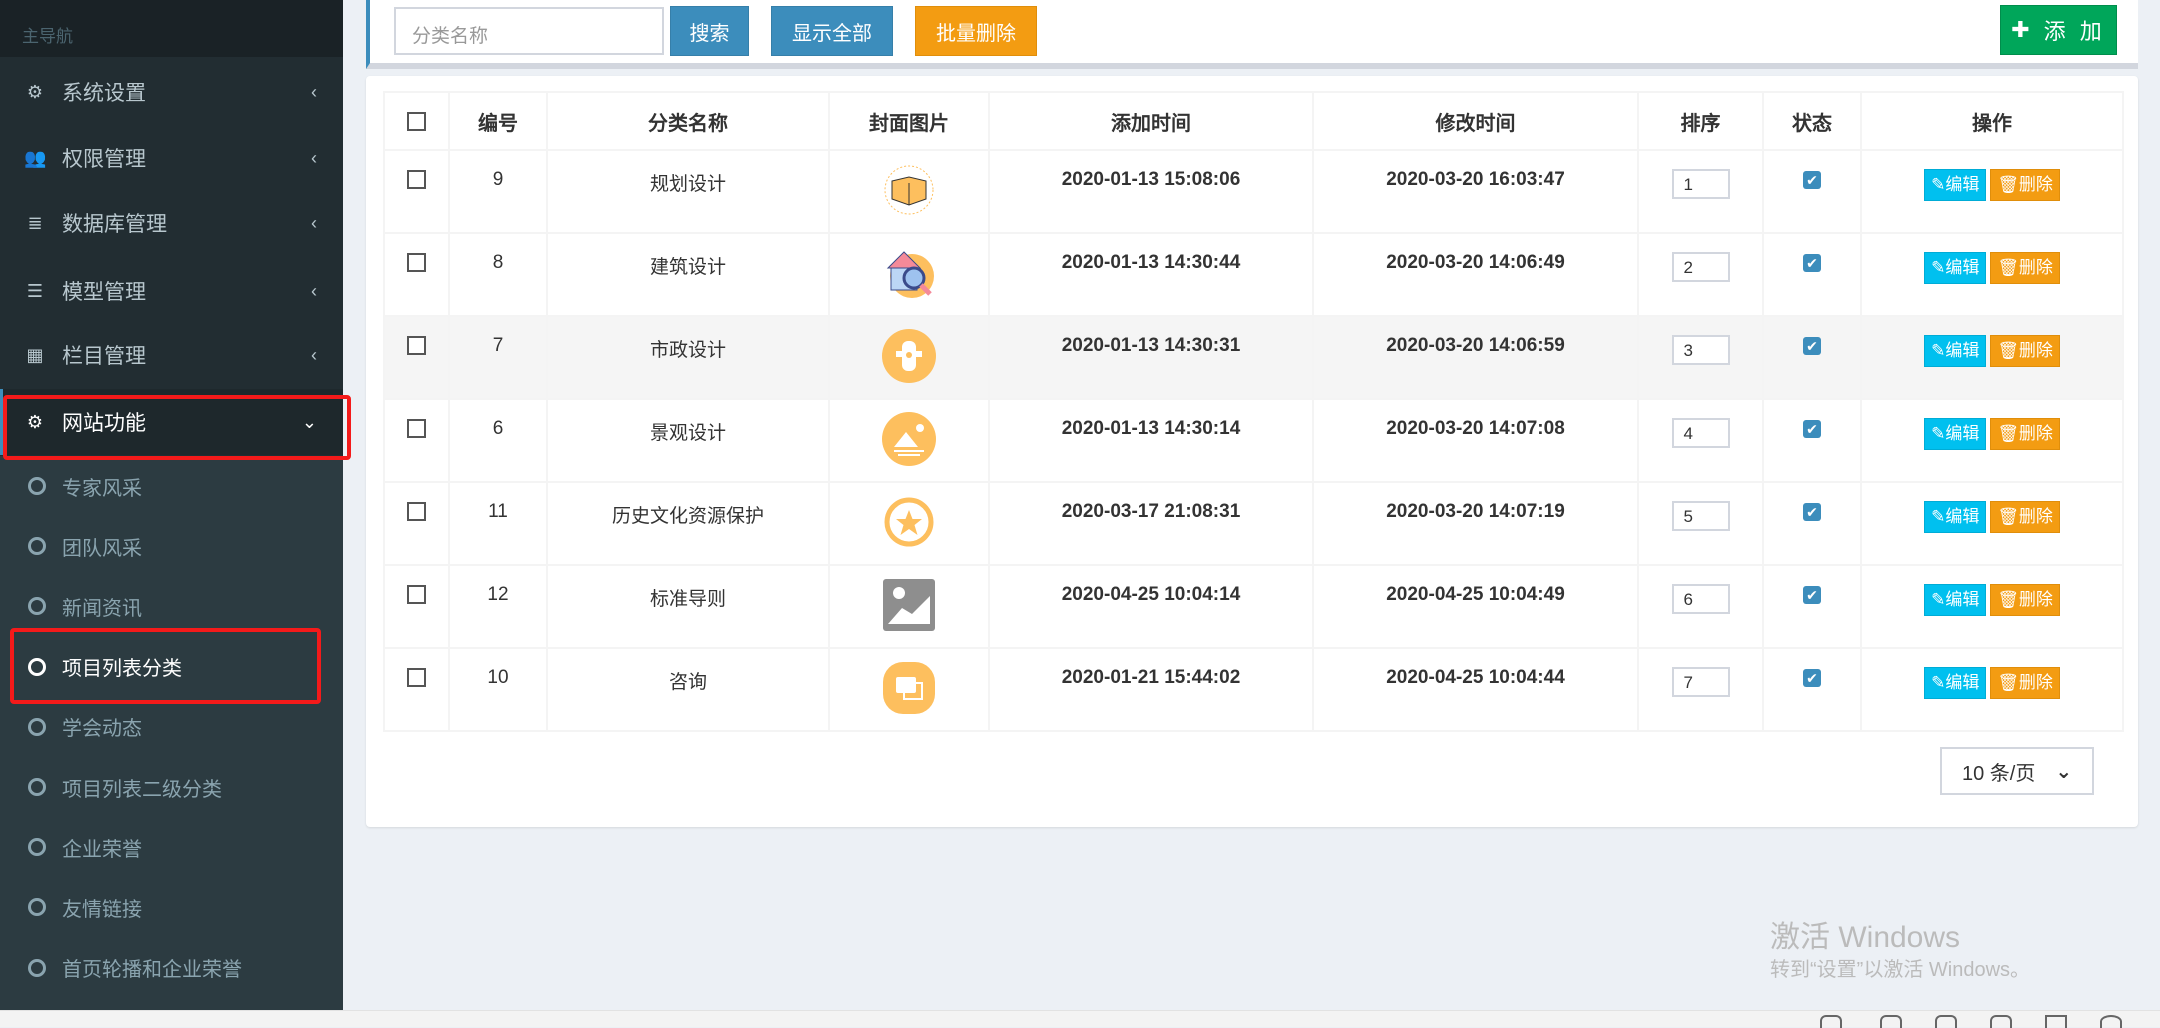 The height and width of the screenshot is (1028, 2160). Describe the element at coordinates (498, 523) in the screenshot. I see `row-id: 11` at that location.